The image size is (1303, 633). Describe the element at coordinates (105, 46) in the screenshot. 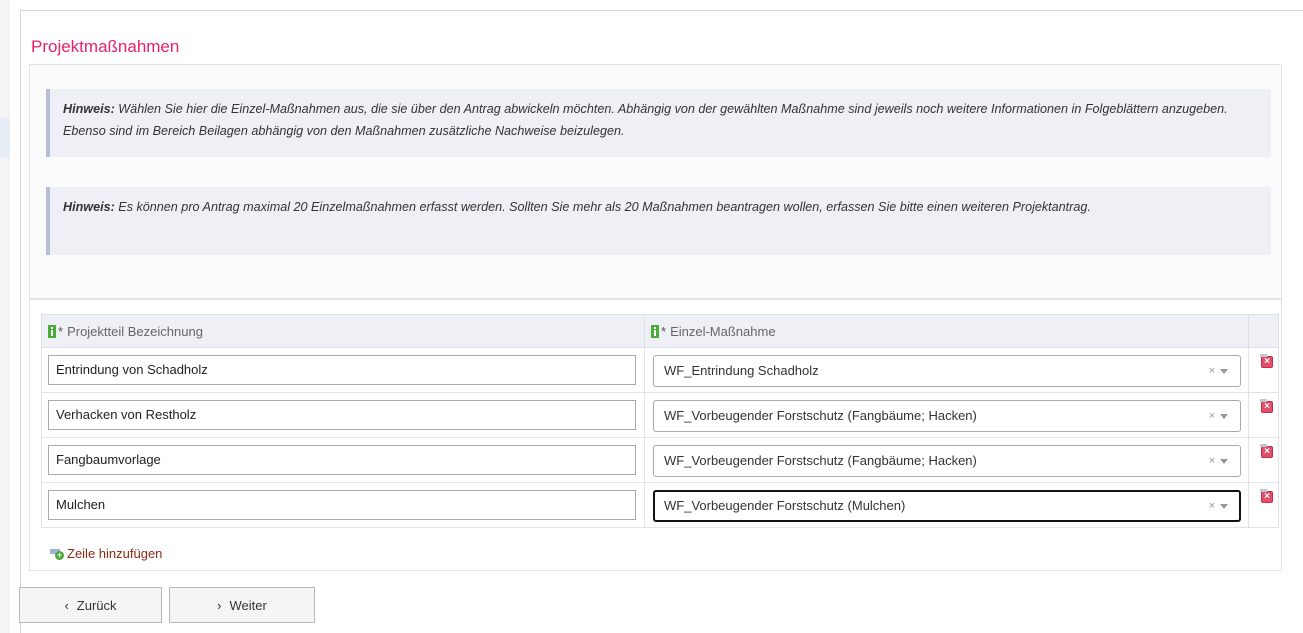

I see `page-title: Projektmaßnahmen` at that location.